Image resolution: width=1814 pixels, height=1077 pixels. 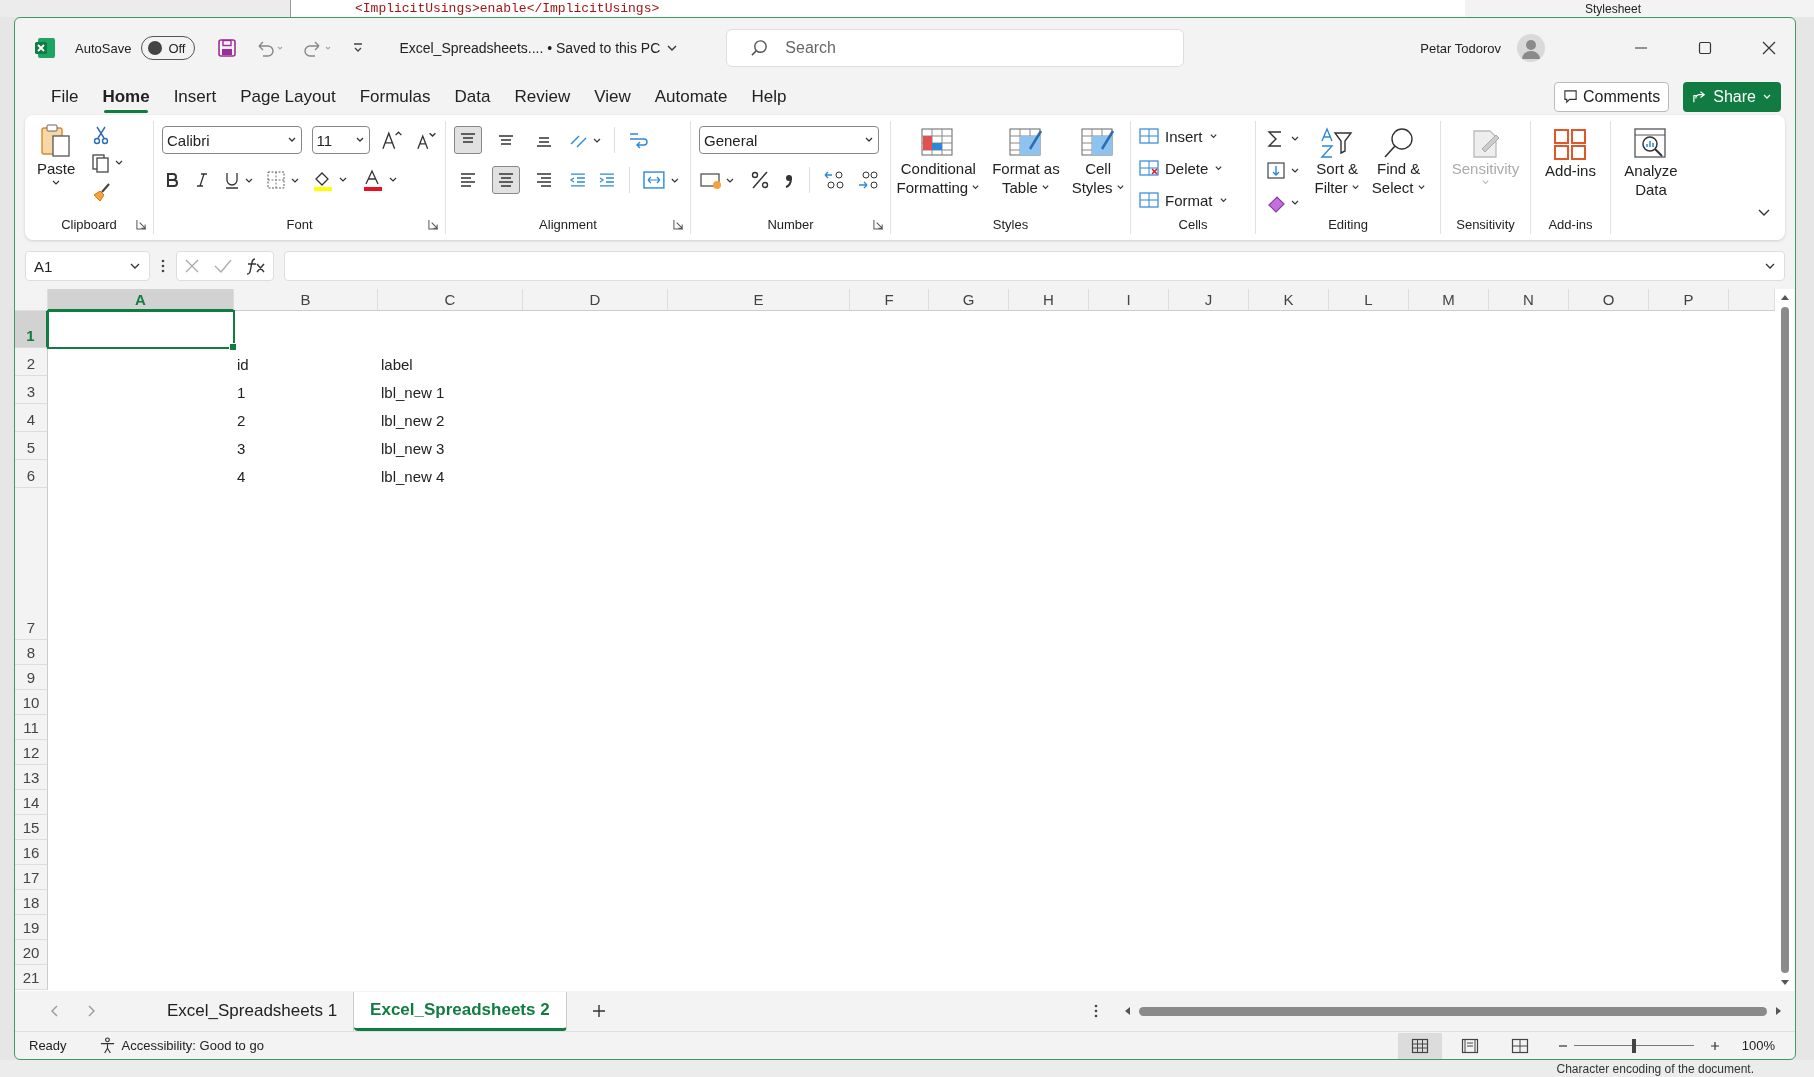 I want to click on row-header: 11, so click(x=31, y=727).